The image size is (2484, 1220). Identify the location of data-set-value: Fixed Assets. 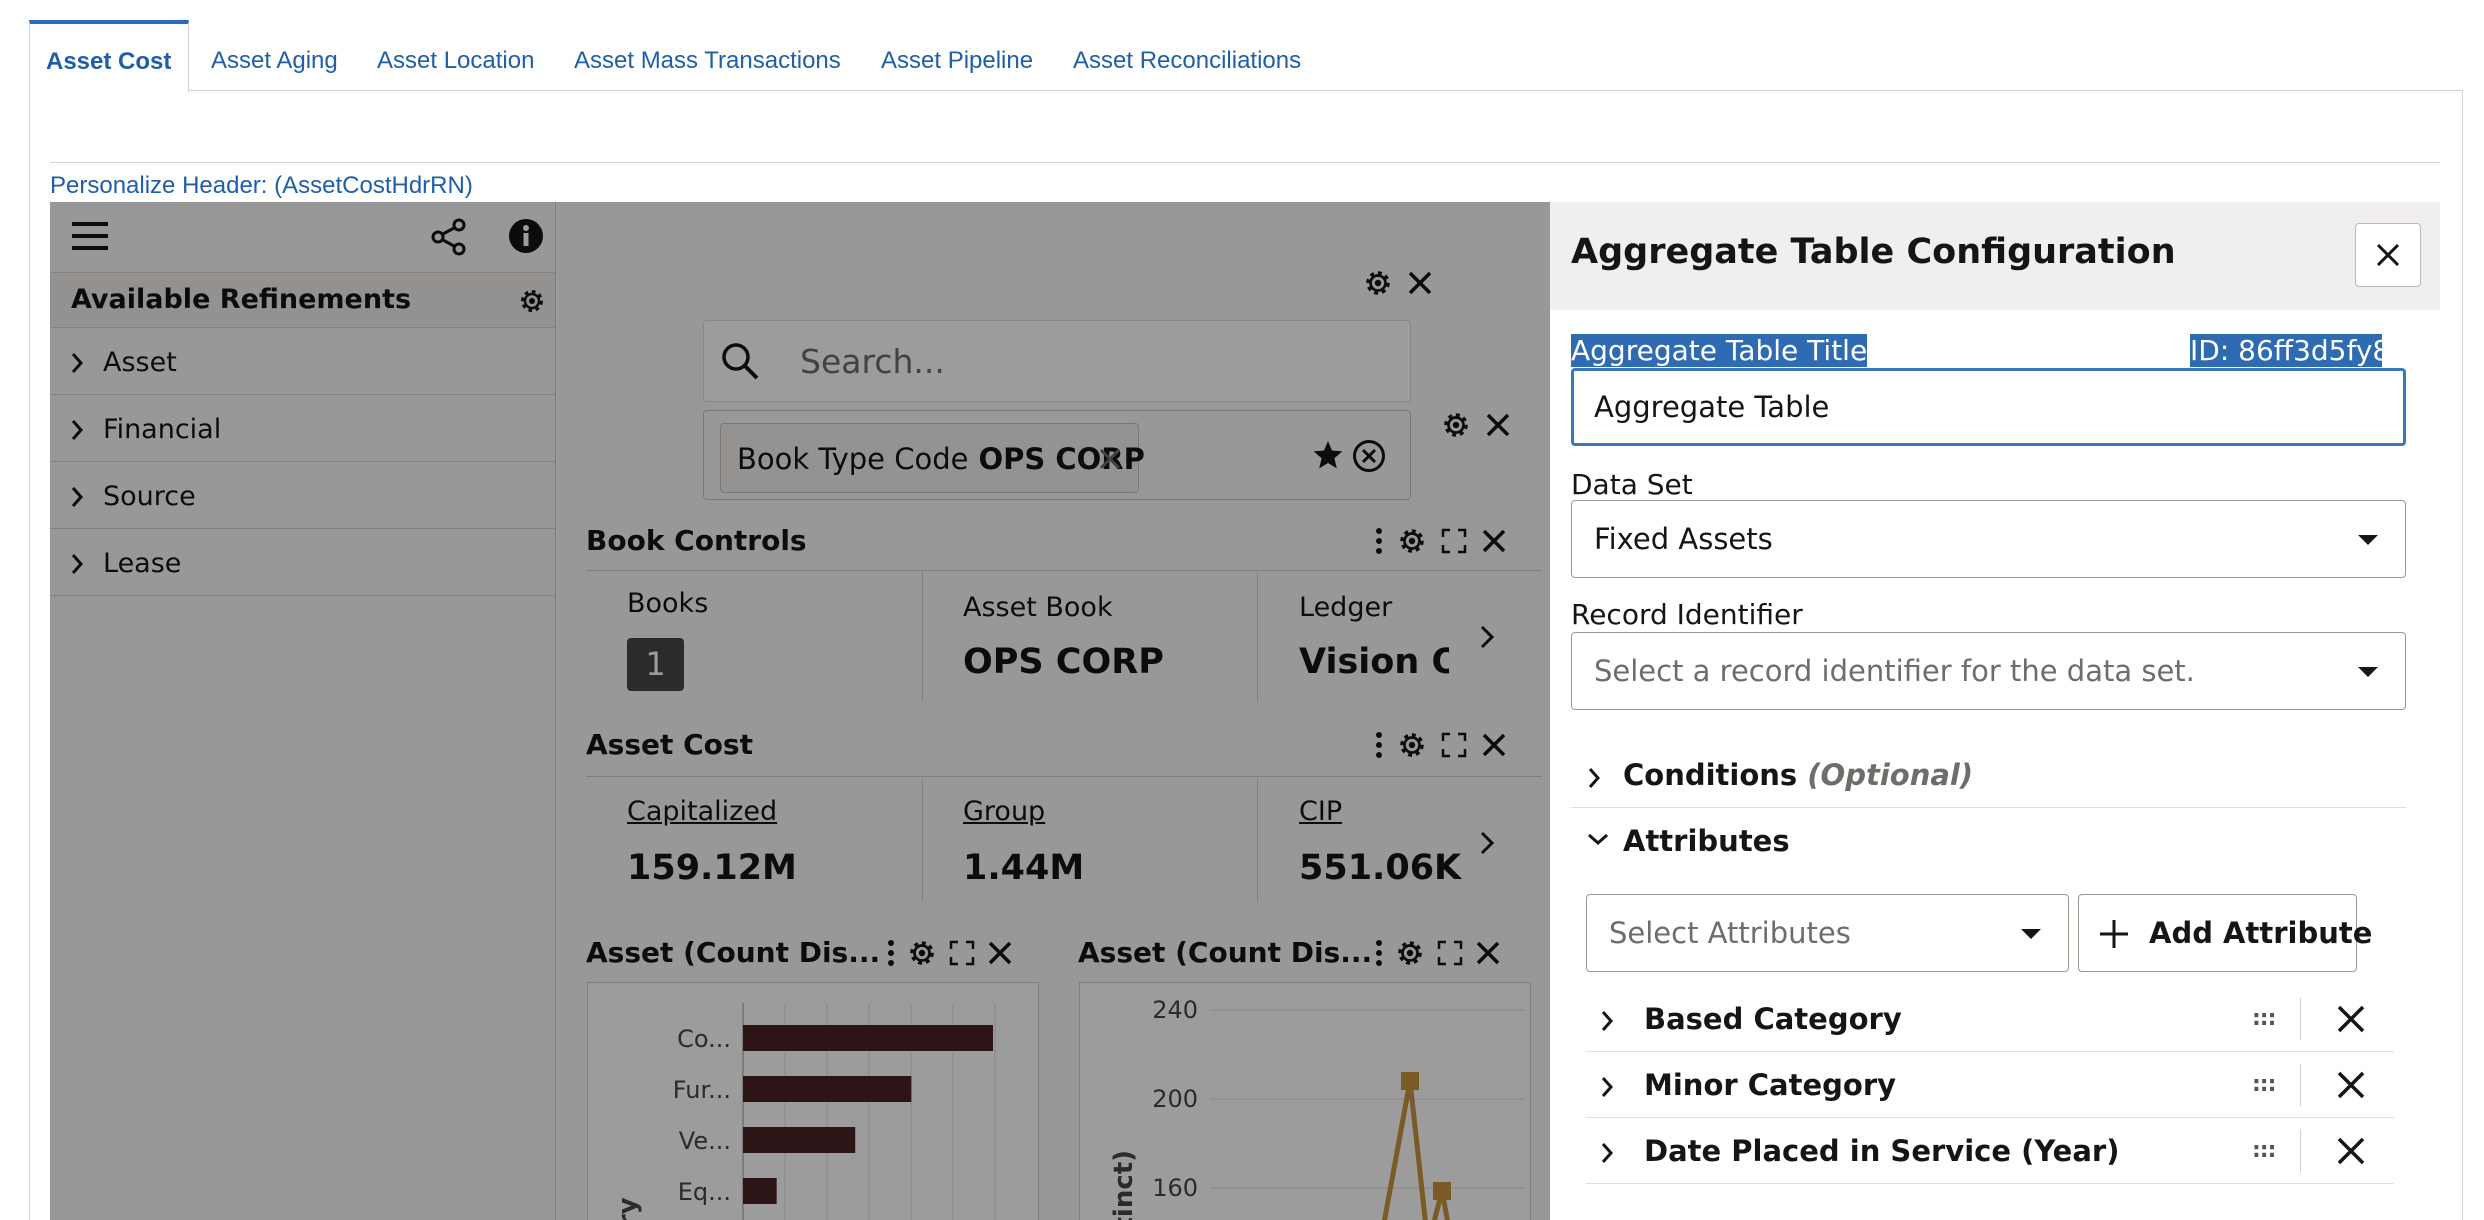
(1683, 539).